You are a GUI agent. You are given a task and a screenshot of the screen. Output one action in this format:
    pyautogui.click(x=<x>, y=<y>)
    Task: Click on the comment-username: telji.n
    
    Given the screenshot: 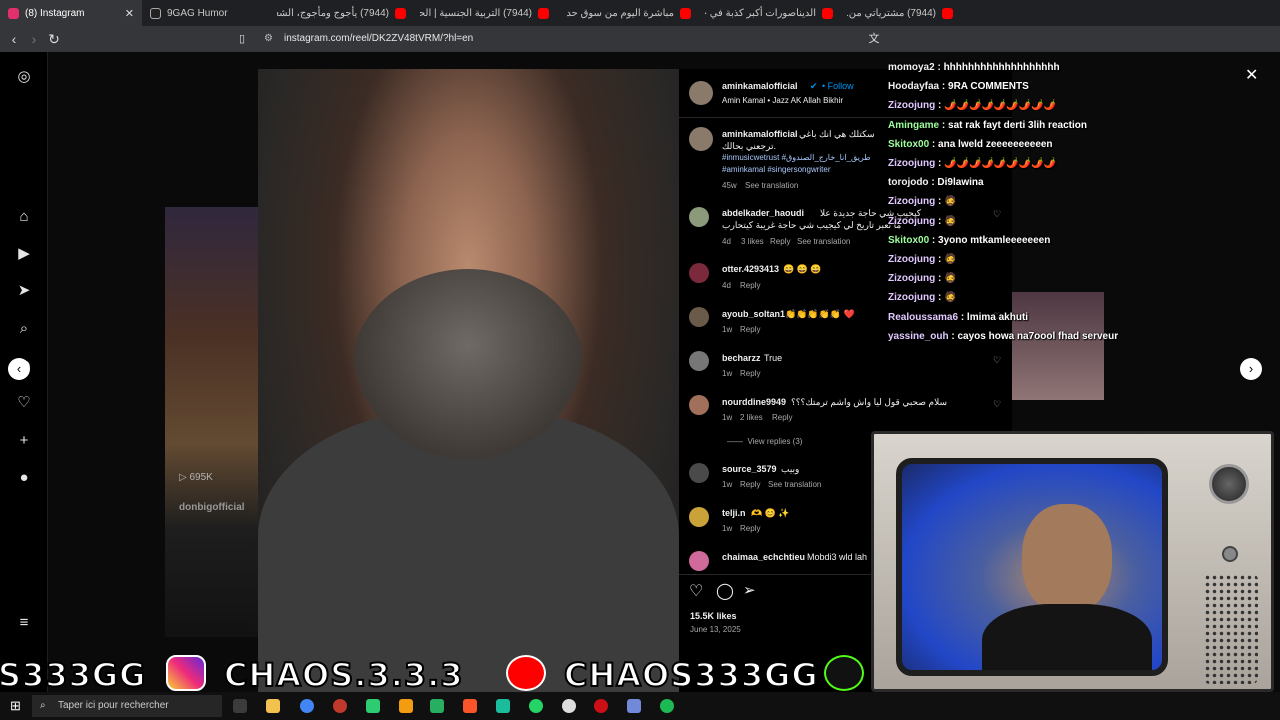 What is the action you would take?
    pyautogui.click(x=734, y=513)
    